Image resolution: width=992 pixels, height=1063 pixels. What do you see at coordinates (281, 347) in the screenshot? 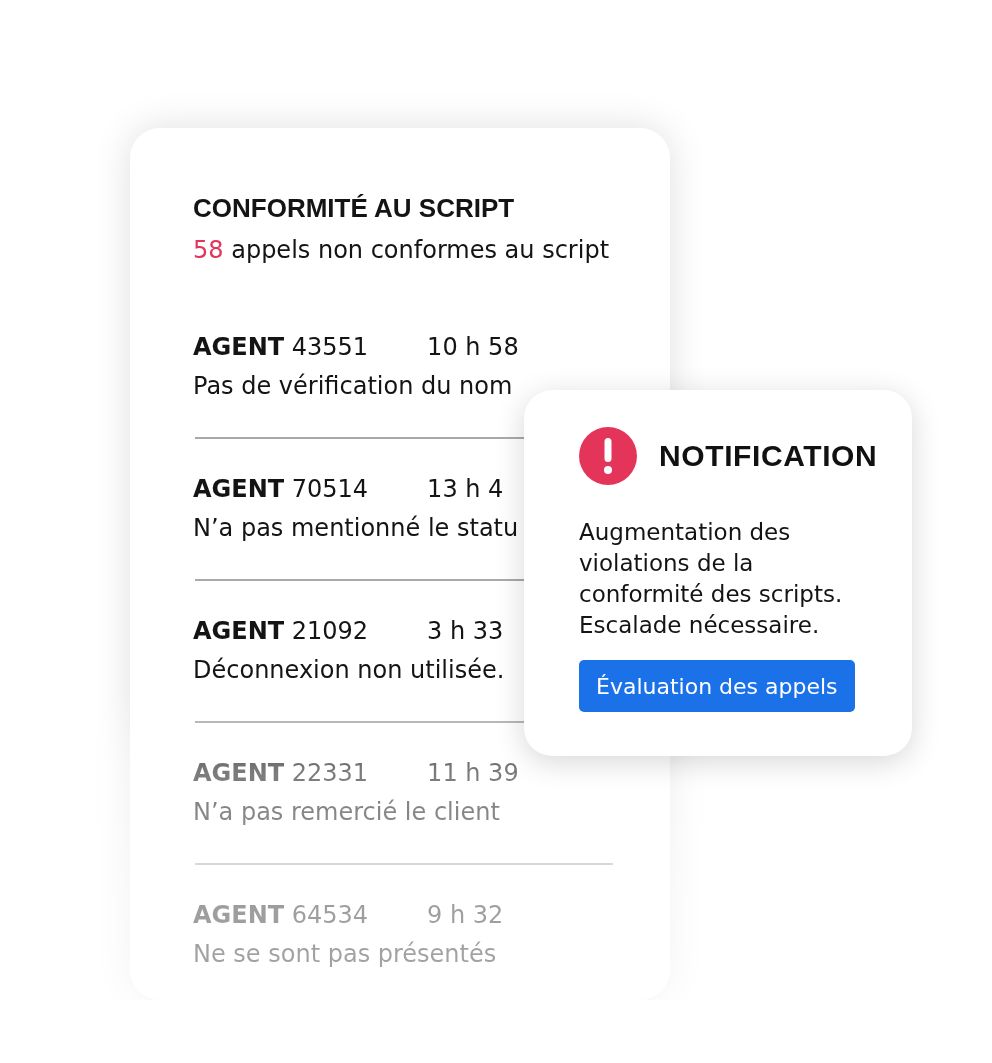
I see `agent-id: AGENT 43551` at bounding box center [281, 347].